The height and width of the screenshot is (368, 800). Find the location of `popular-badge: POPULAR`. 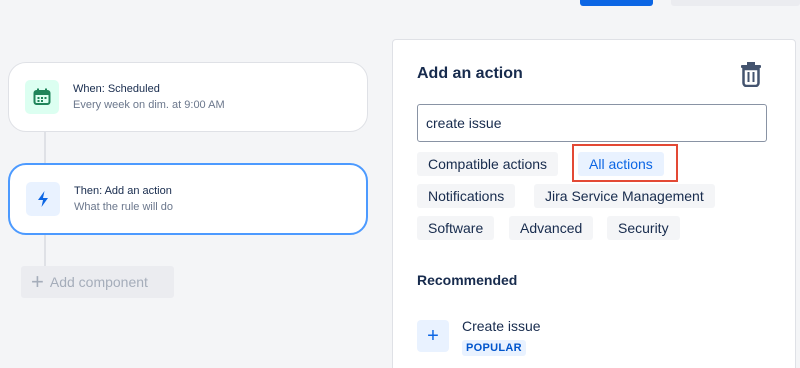

popular-badge: POPULAR is located at coordinates (494, 348).